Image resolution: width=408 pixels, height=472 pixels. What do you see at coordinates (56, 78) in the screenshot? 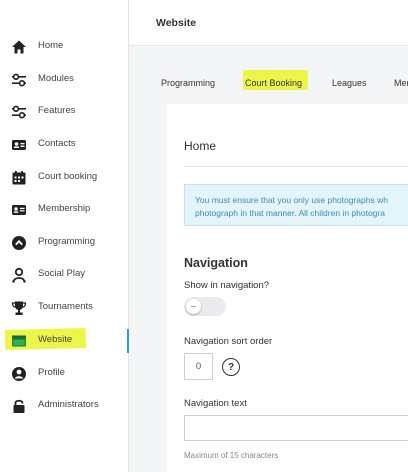
I see `sidebar-item-label: Modules` at bounding box center [56, 78].